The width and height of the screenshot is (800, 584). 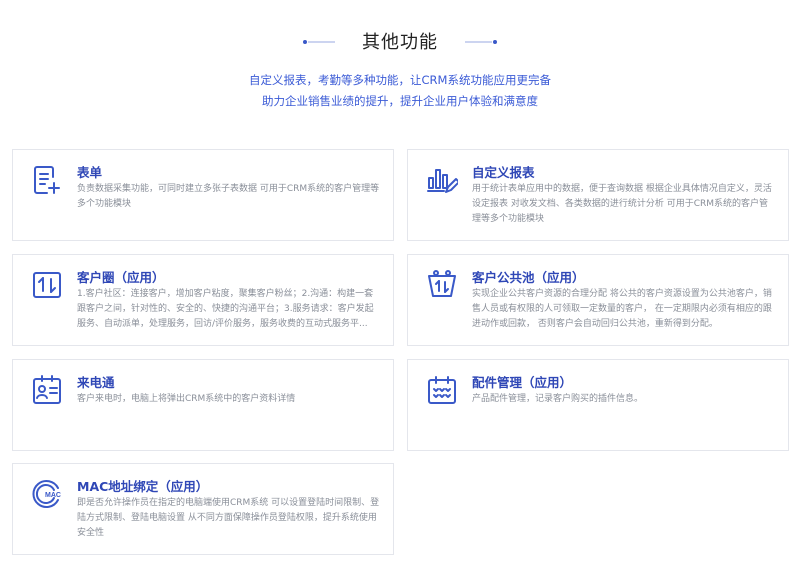 What do you see at coordinates (90, 172) in the screenshot?
I see `card-title: 表单` at bounding box center [90, 172].